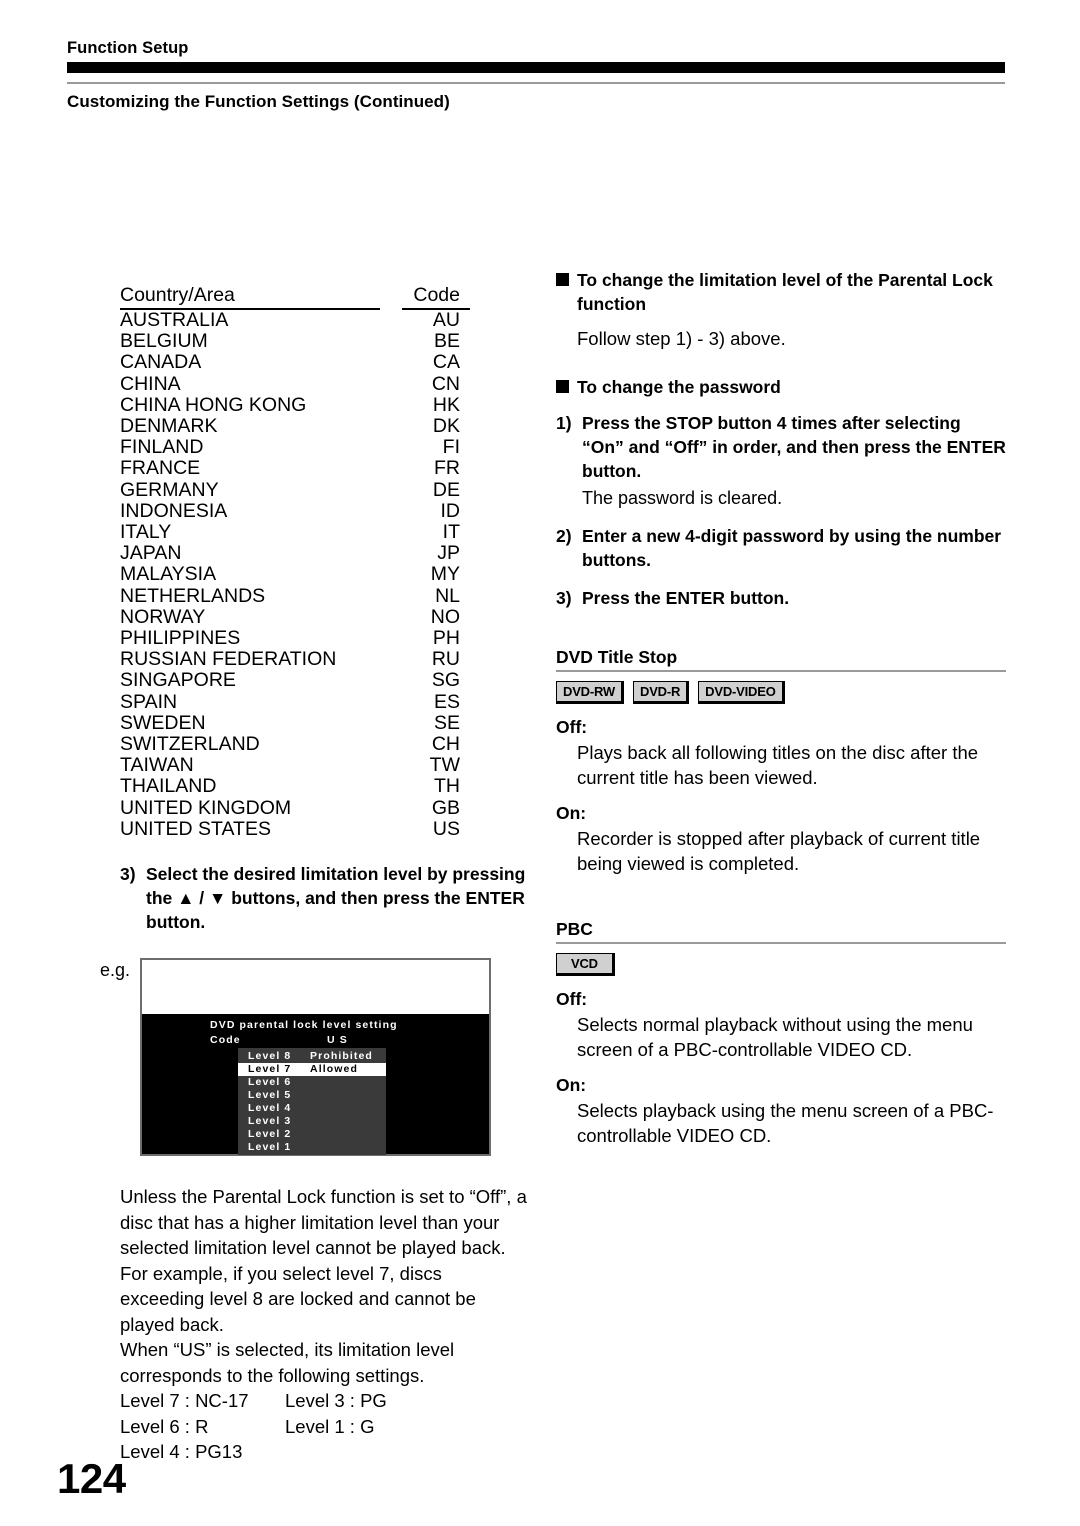 This screenshot has height=1526, width=1080. I want to click on list-item: Level 1, so click(312, 1147).